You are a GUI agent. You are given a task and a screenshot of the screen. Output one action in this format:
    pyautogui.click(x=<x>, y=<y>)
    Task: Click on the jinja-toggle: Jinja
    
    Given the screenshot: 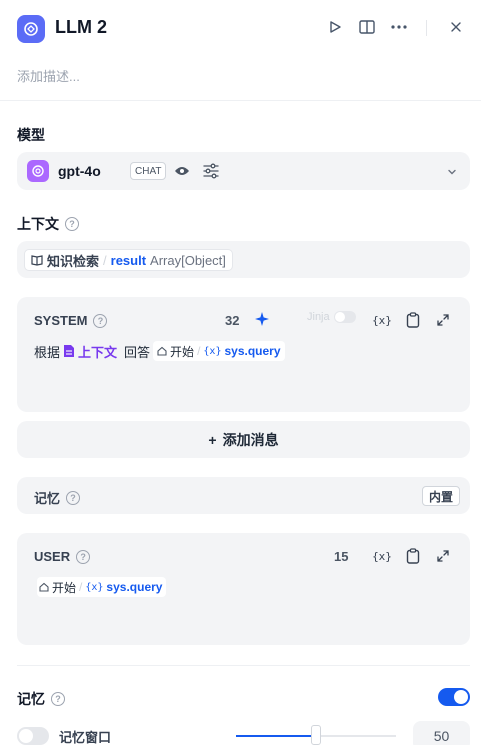 What is the action you would take?
    pyautogui.click(x=331, y=317)
    